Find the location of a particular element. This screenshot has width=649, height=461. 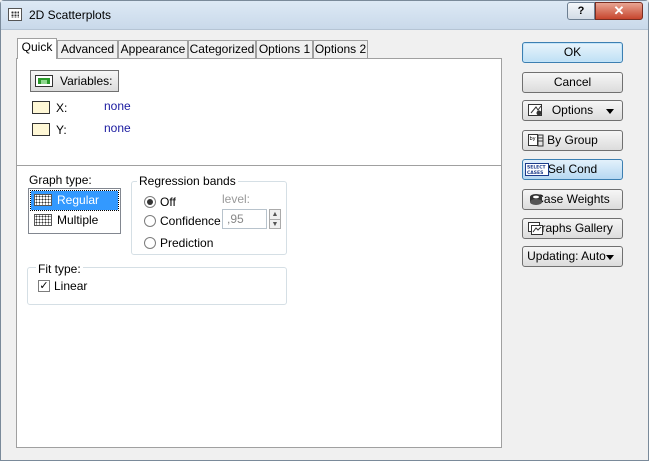

graphs-gallery-button: Graphs Gallery is located at coordinates (572, 228).